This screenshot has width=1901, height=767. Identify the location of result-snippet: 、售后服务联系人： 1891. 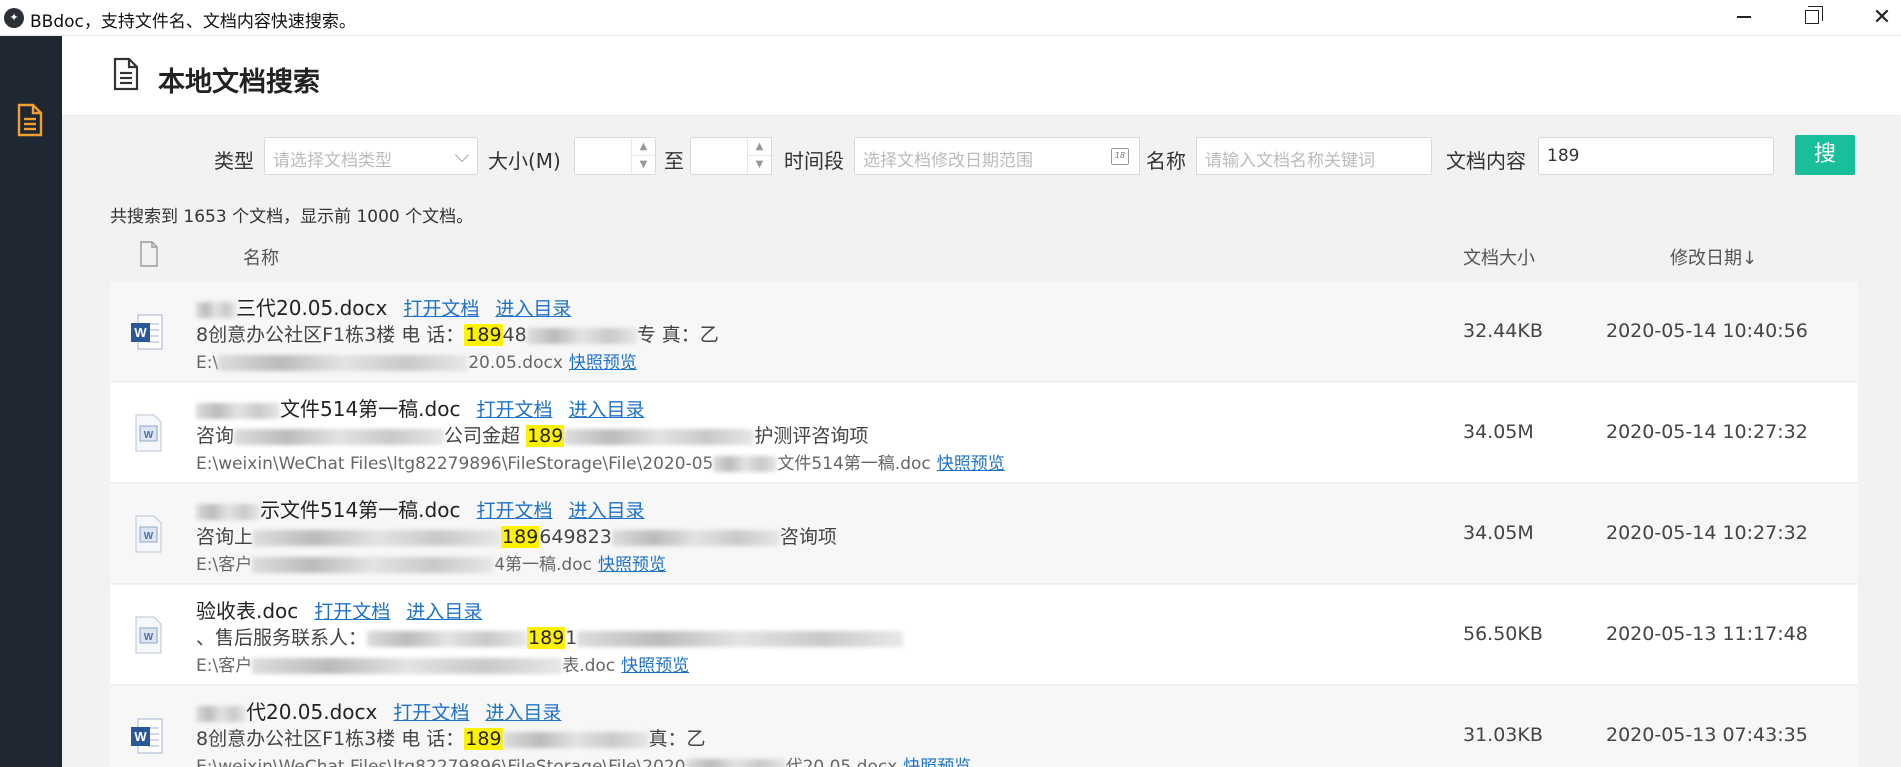
(550, 636).